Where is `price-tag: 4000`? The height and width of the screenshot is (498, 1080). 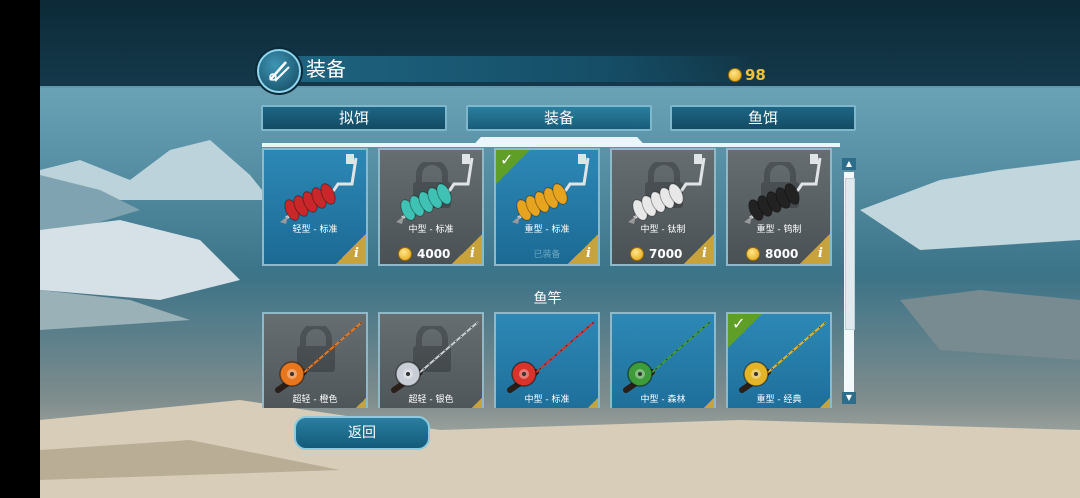 price-tag: 4000 is located at coordinates (424, 254).